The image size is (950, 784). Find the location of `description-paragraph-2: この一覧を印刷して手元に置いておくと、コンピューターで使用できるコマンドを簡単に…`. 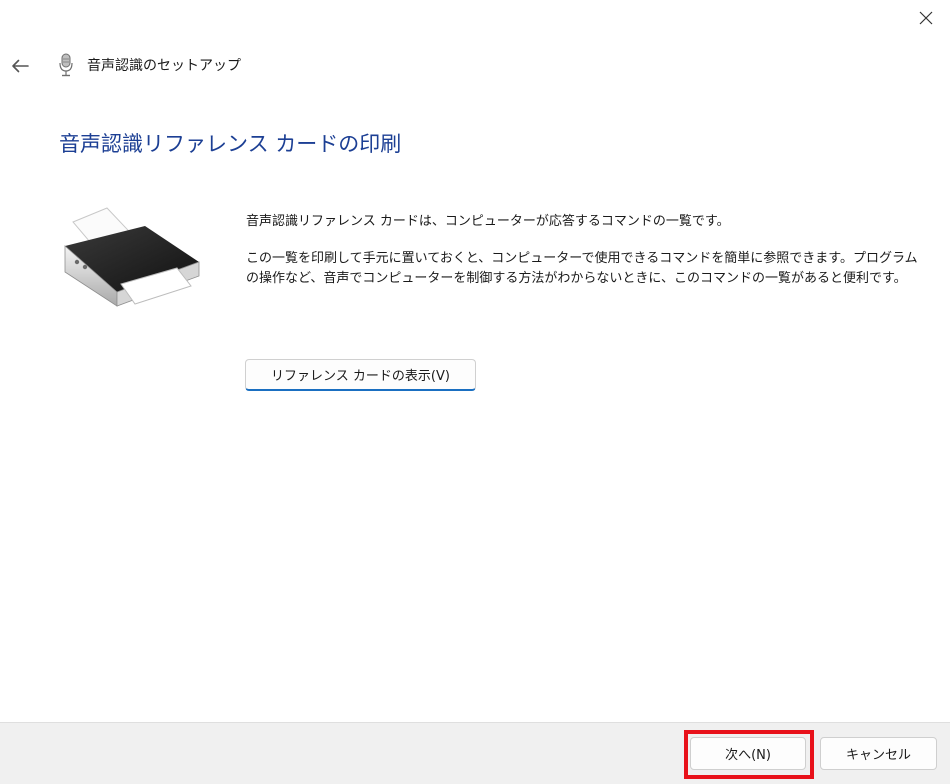

description-paragraph-2: この一覧を印刷して手元に置いておくと、コンピューターで使用できるコマンドを簡単に… is located at coordinates (582, 268).